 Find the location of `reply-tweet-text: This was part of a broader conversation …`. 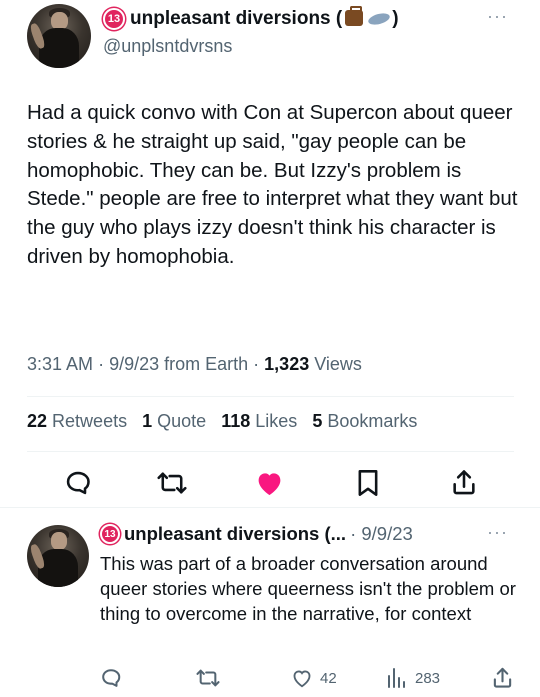

reply-tweet-text: This was part of a broader conversation … is located at coordinates (308, 588).